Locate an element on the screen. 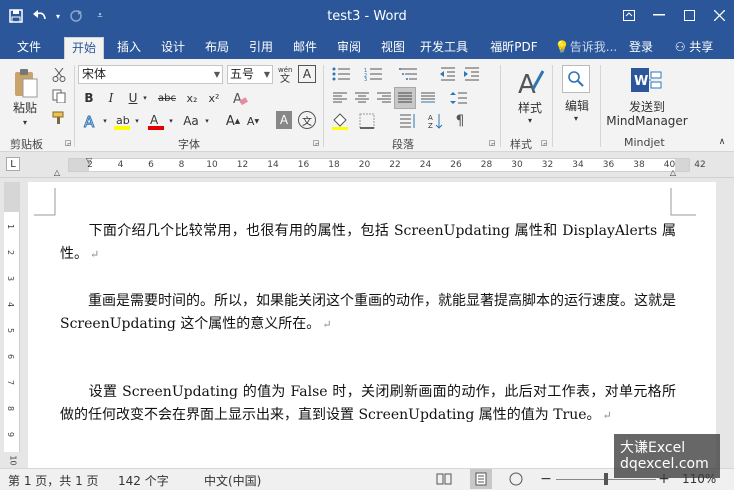 The height and width of the screenshot is (490, 734). distributed-icon is located at coordinates (428, 98).